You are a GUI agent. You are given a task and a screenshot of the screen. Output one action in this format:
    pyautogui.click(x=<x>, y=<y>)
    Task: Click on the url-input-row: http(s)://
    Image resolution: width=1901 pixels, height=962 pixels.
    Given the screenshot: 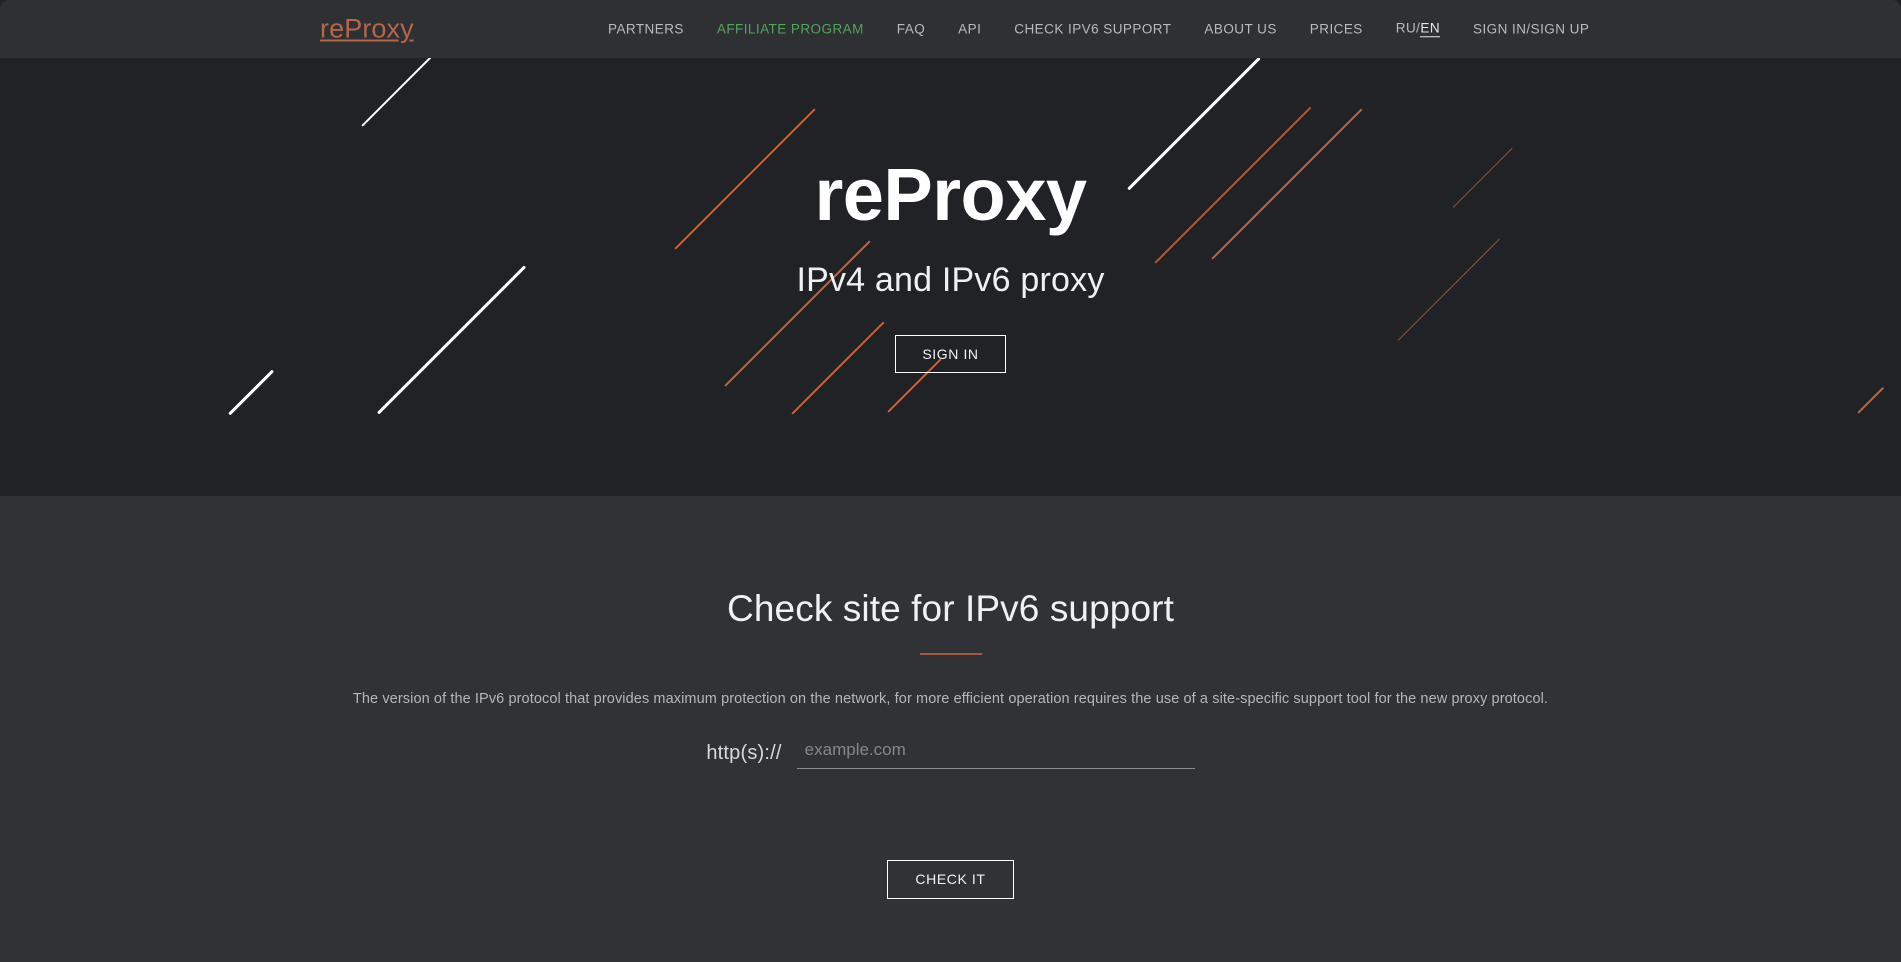 What is the action you would take?
    pyautogui.click(x=950, y=754)
    